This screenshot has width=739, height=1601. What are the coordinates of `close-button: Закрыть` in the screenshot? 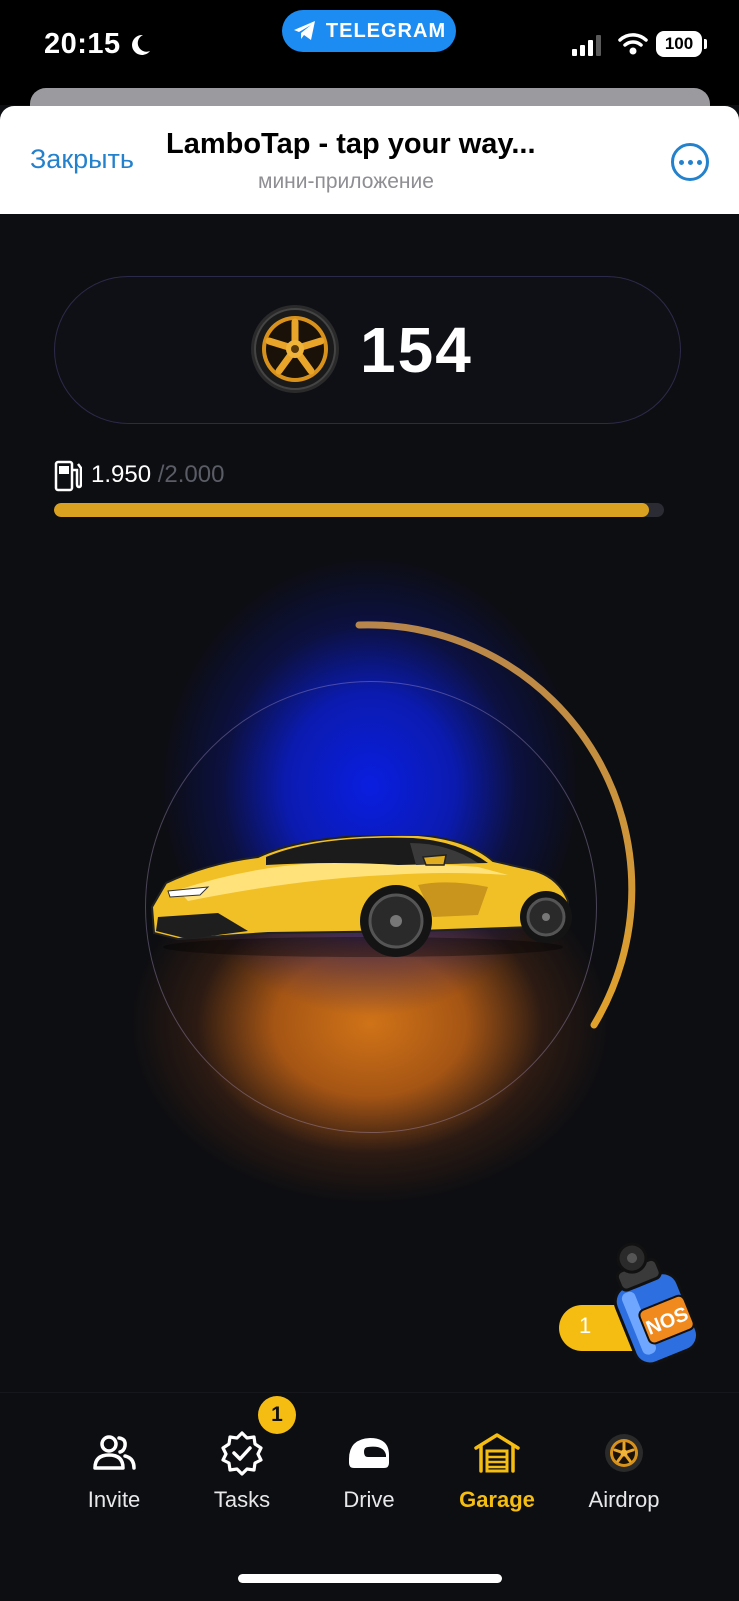 It's located at (82, 159).